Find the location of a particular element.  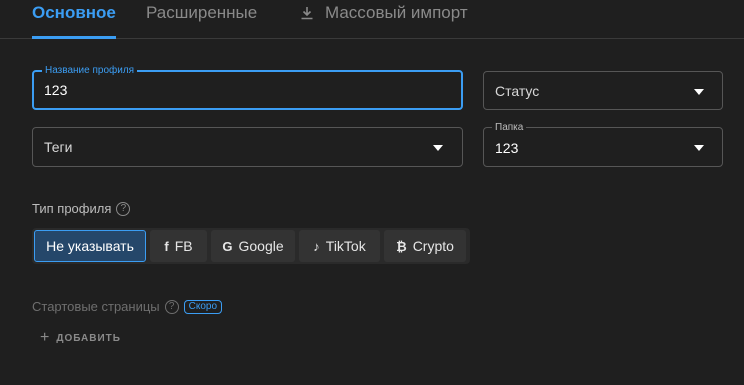

plus-icon: + is located at coordinates (45, 337).